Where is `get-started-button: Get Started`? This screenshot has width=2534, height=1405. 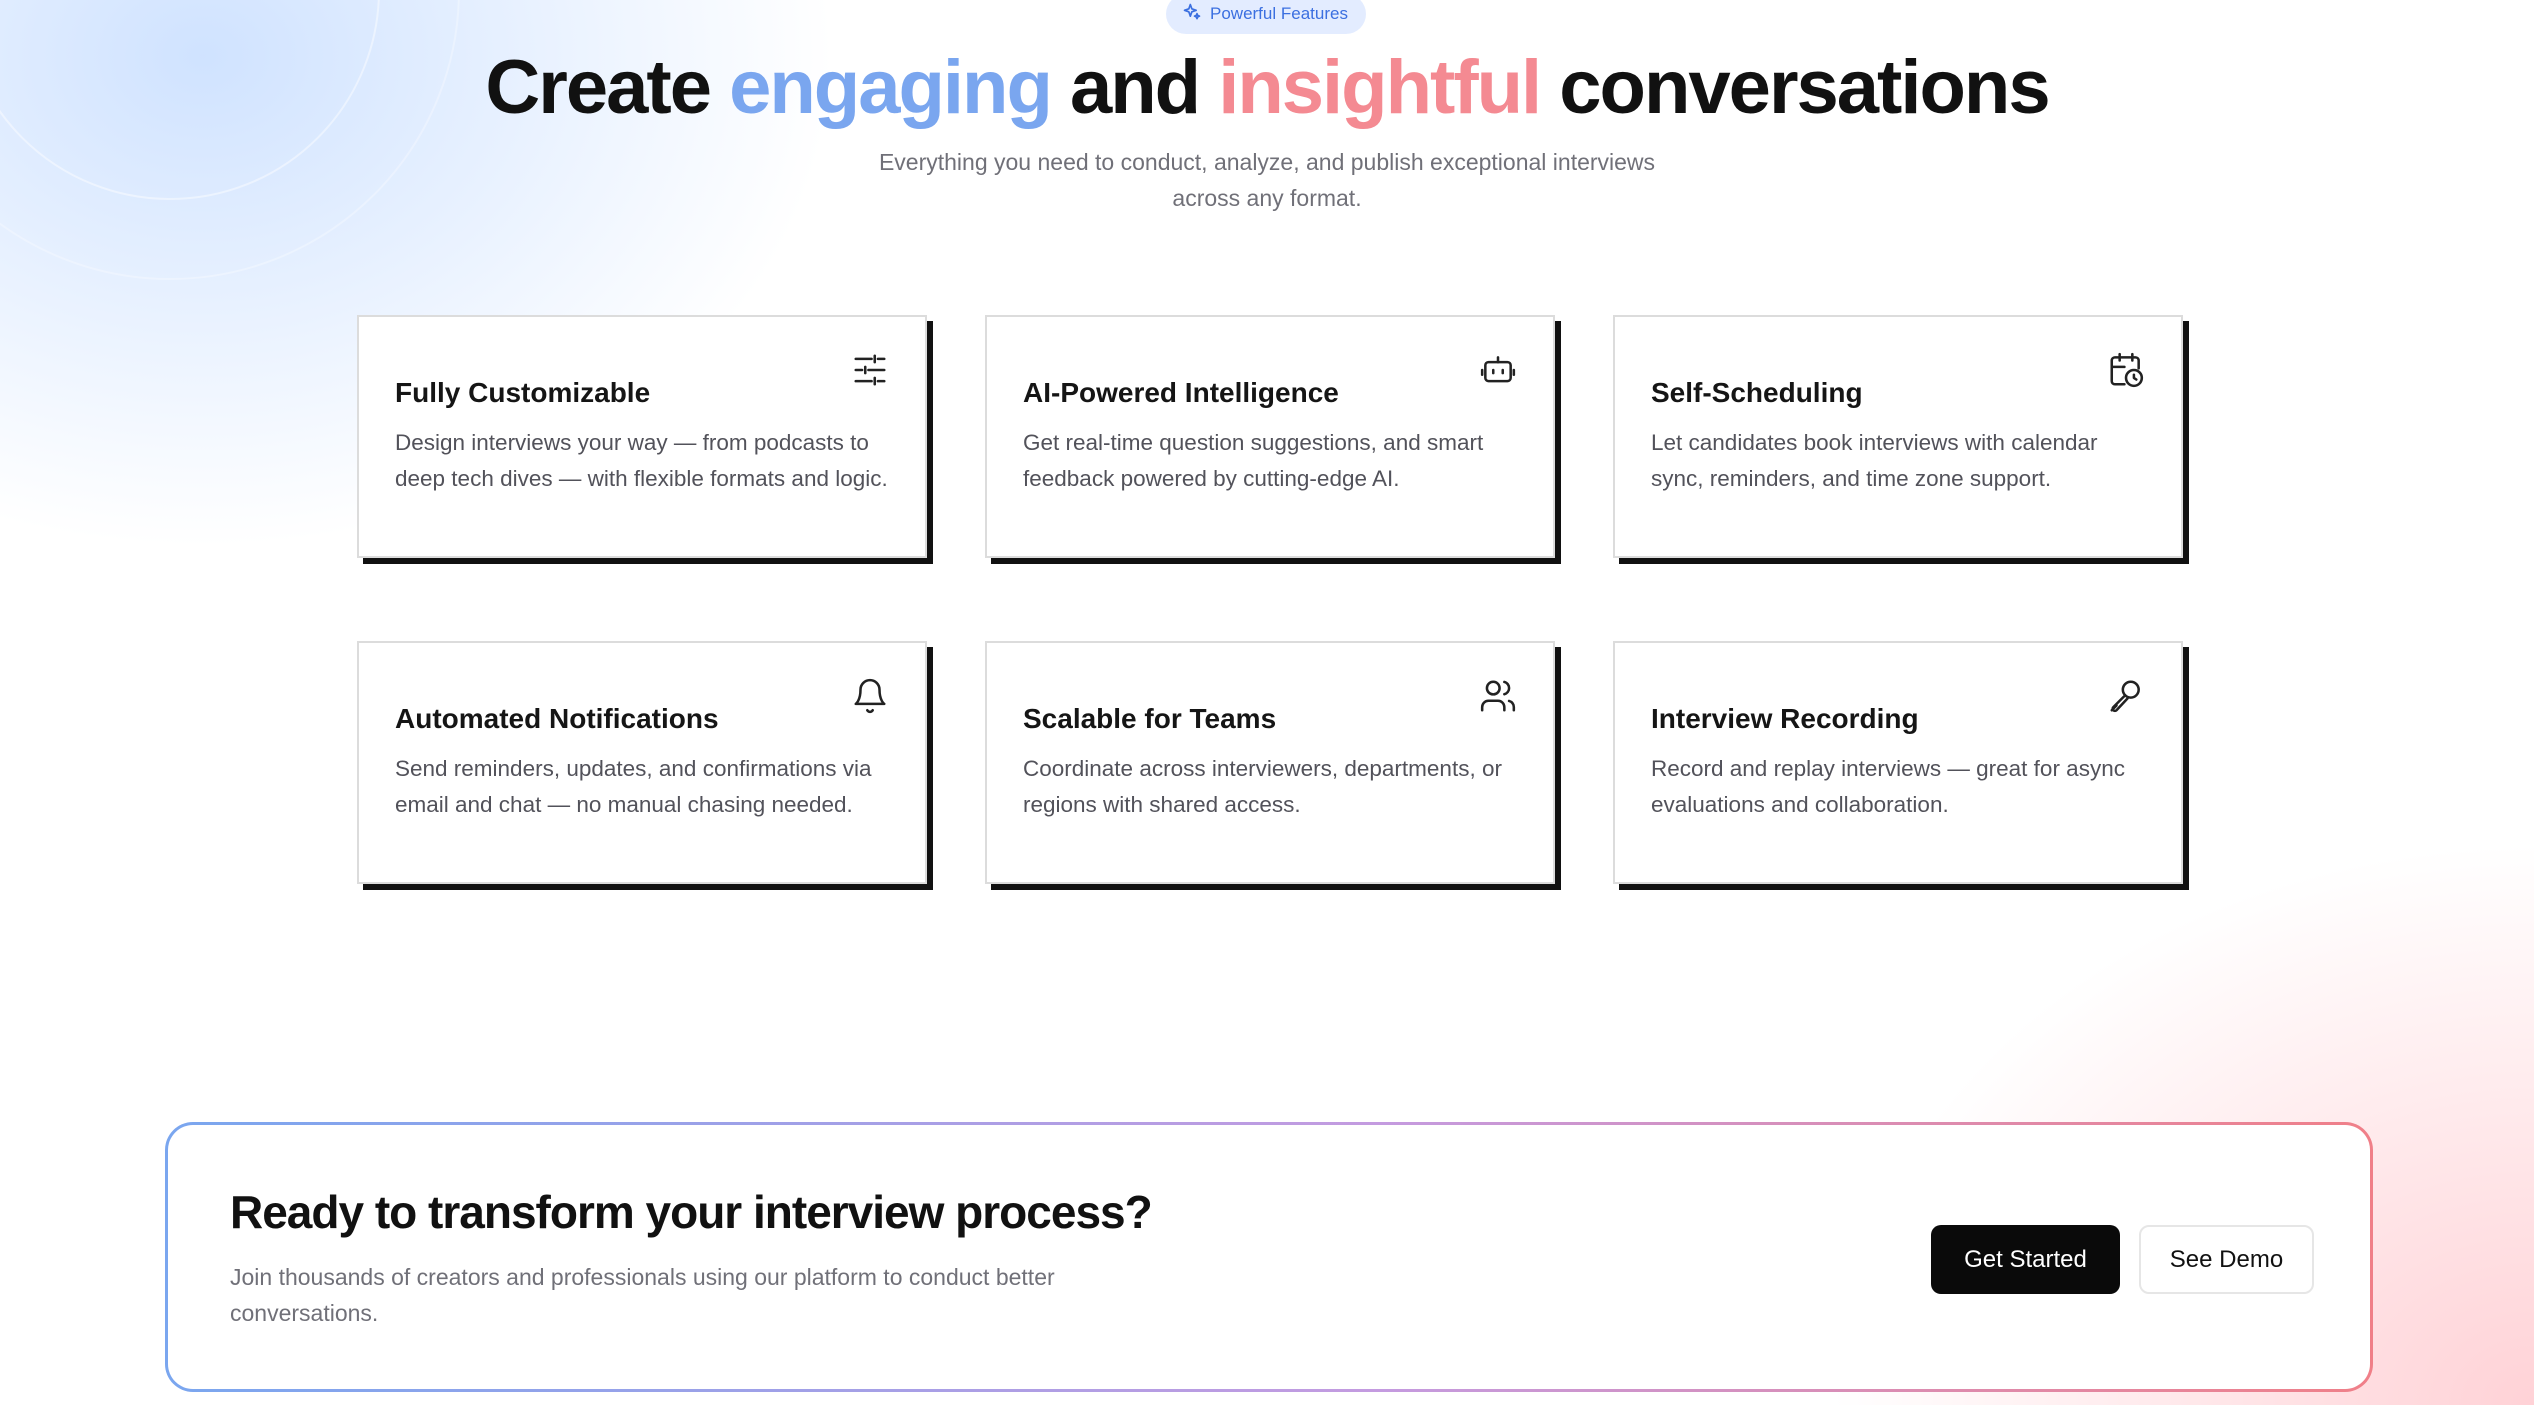 get-started-button: Get Started is located at coordinates (2025, 1259).